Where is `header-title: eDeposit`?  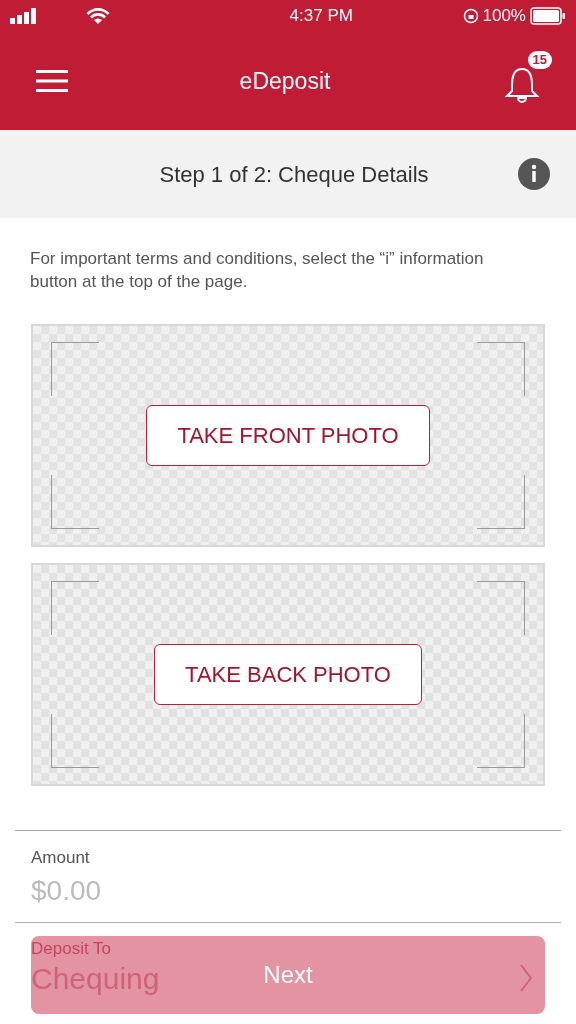
header-title: eDeposit is located at coordinates (285, 81).